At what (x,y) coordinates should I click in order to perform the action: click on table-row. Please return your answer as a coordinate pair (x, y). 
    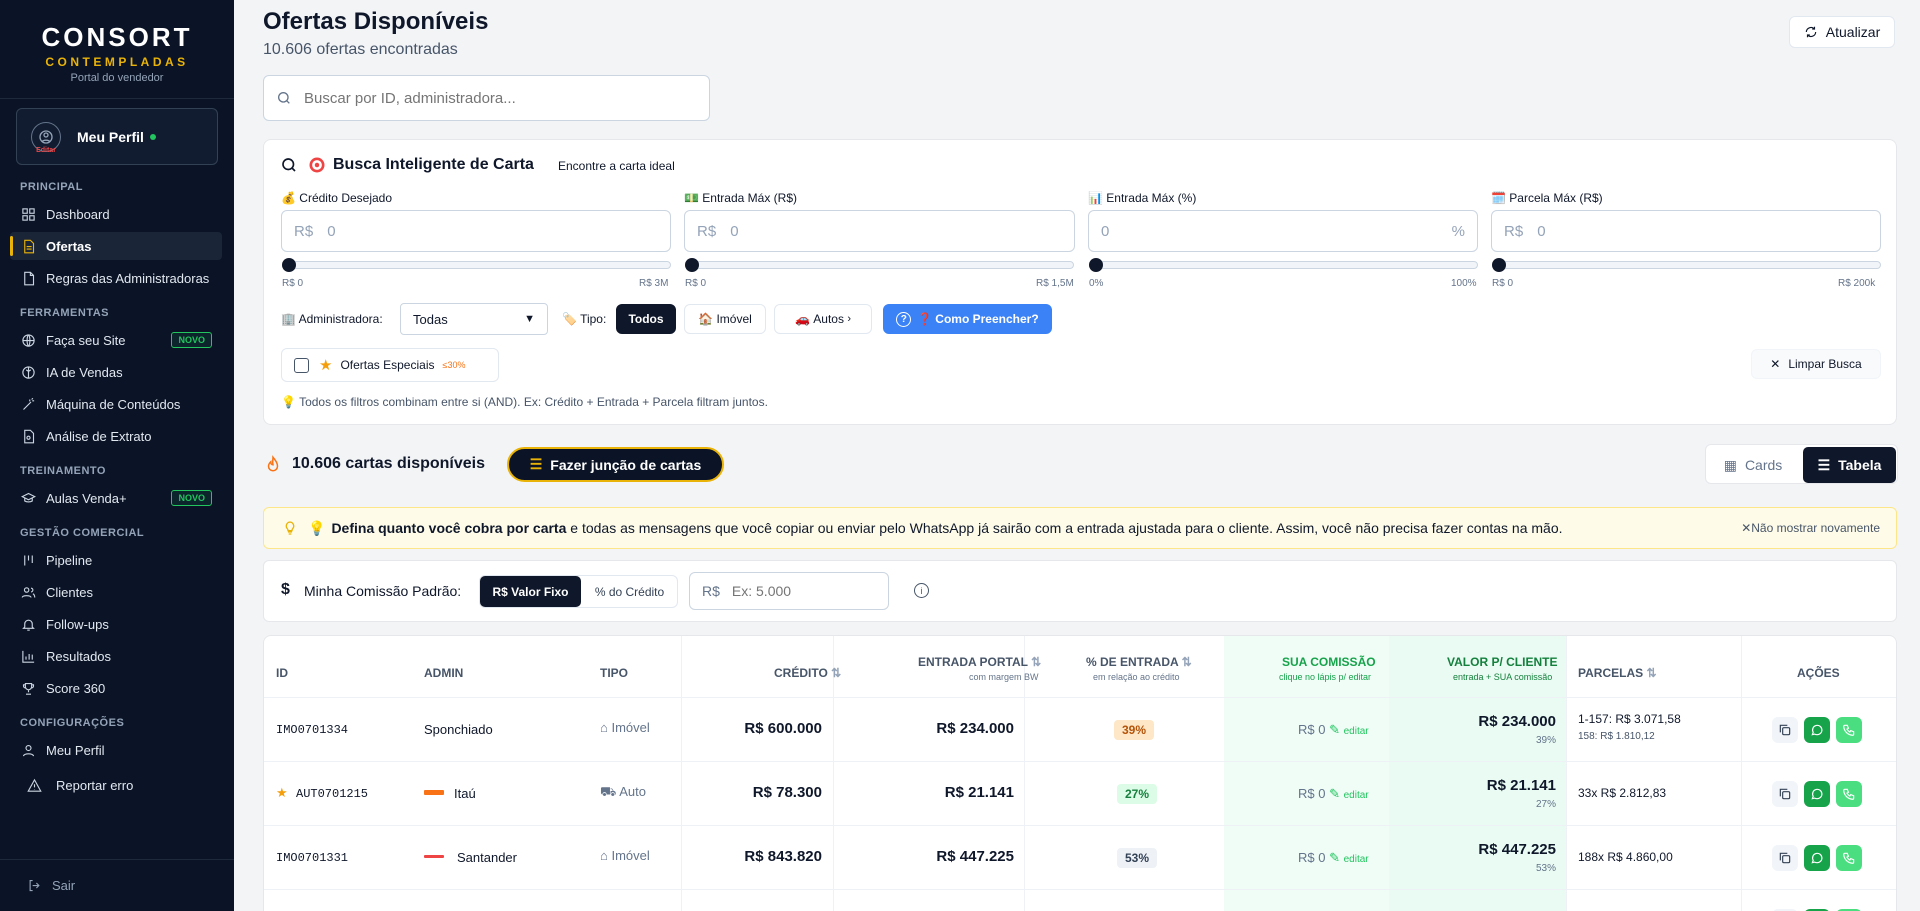
    Looking at the image, I should click on (1080, 900).